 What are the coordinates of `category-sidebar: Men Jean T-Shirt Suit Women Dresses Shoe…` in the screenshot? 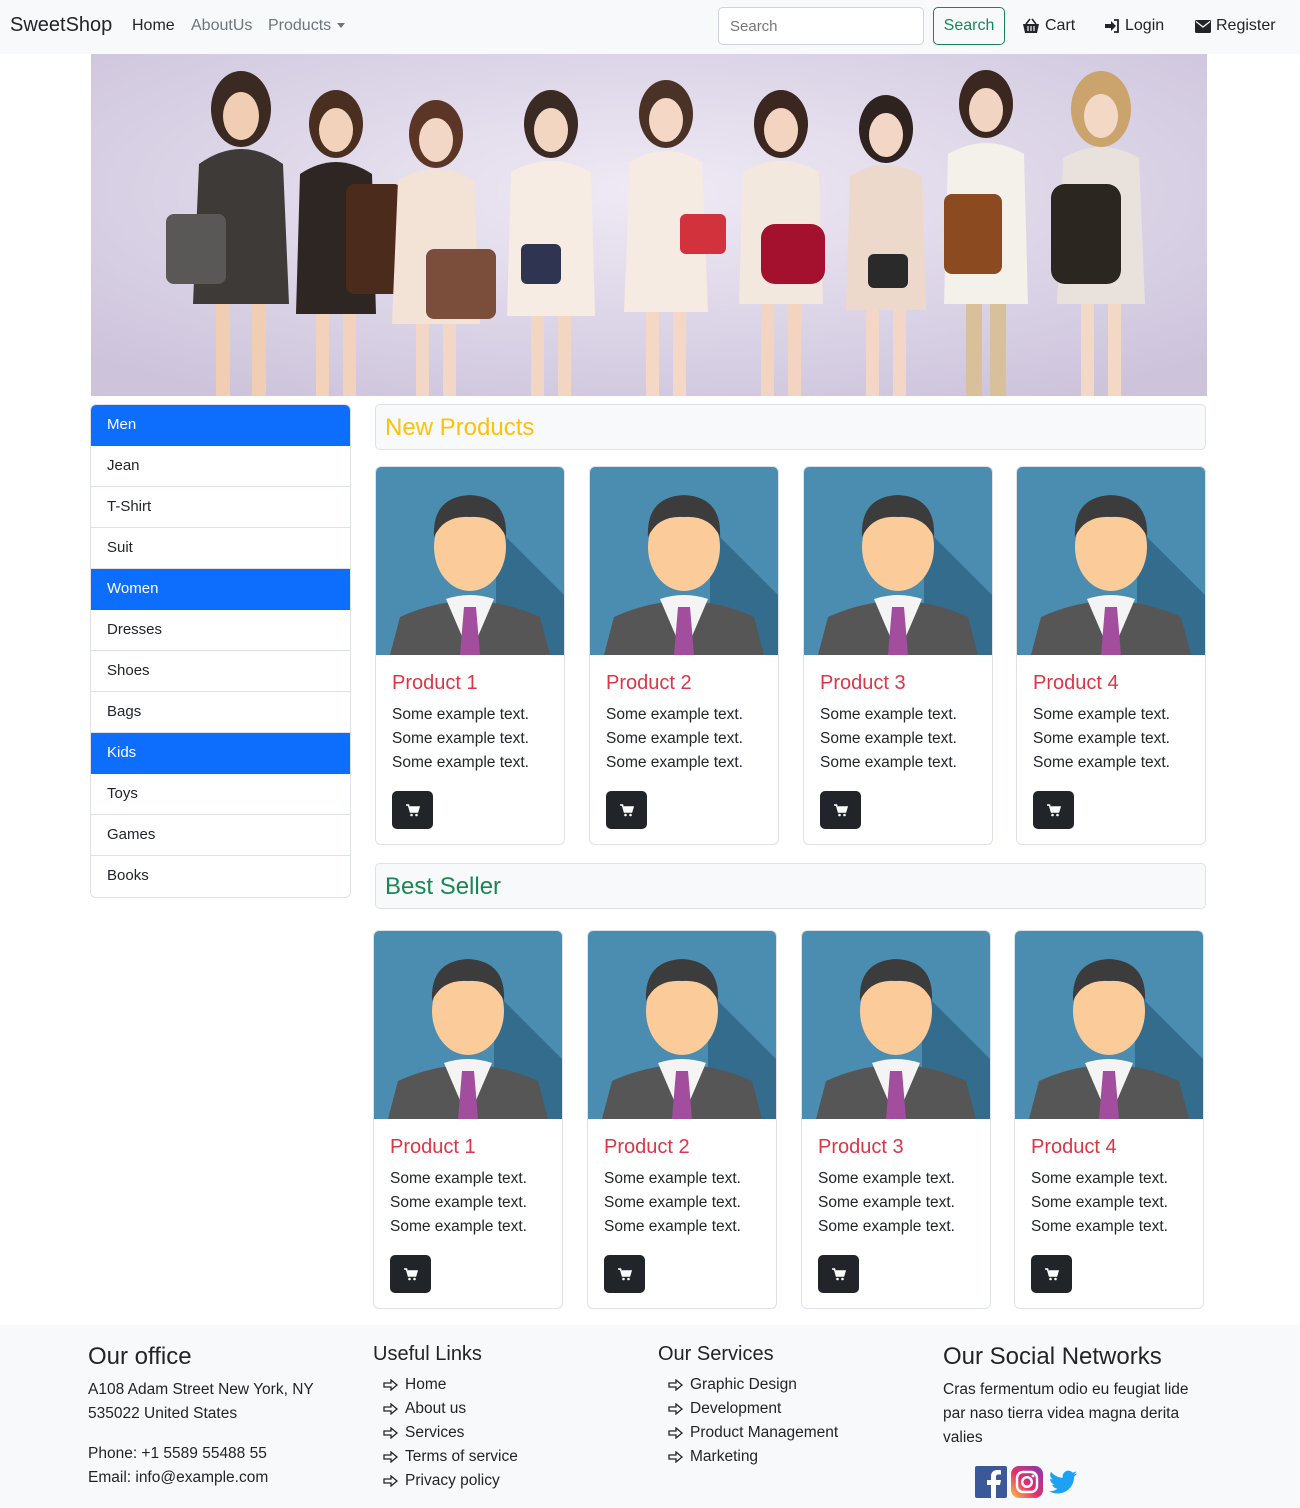 It's located at (220, 651).